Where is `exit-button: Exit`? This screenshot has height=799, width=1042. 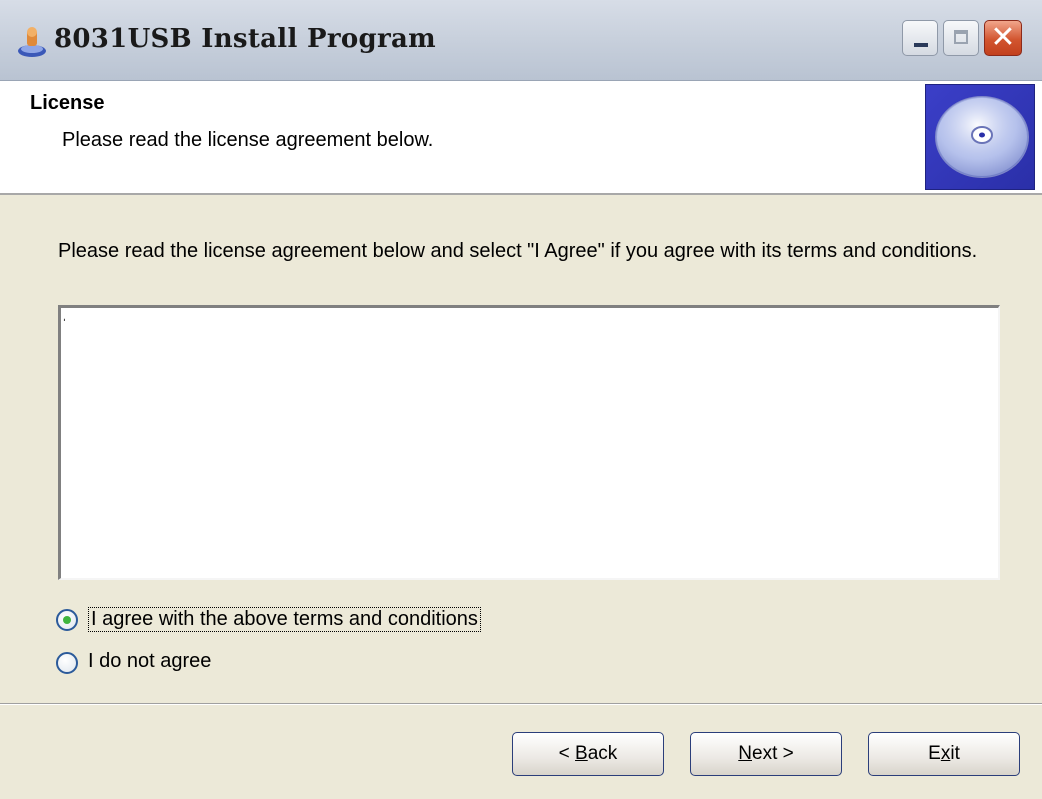
exit-button: Exit is located at coordinates (944, 754).